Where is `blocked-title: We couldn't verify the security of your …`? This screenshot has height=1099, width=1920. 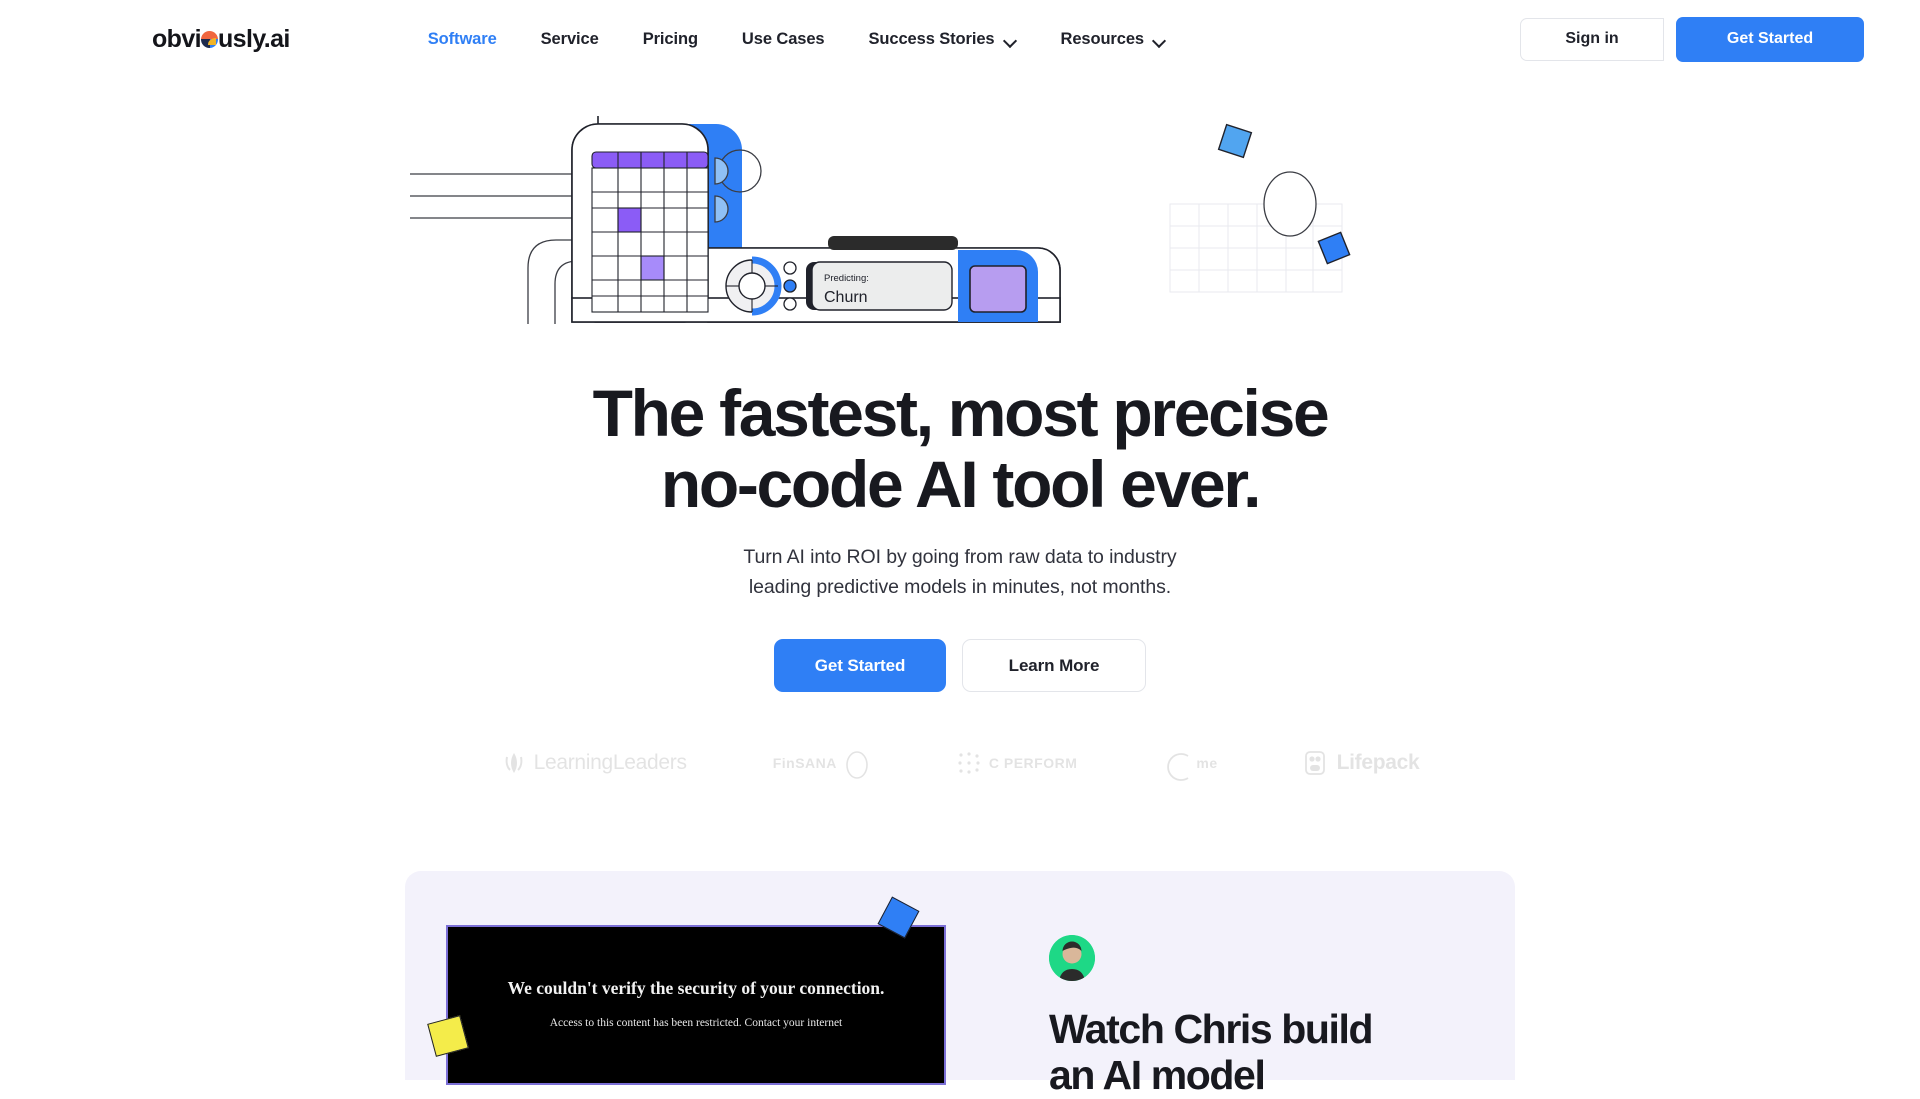 blocked-title: We couldn't verify the security of your … is located at coordinates (696, 988).